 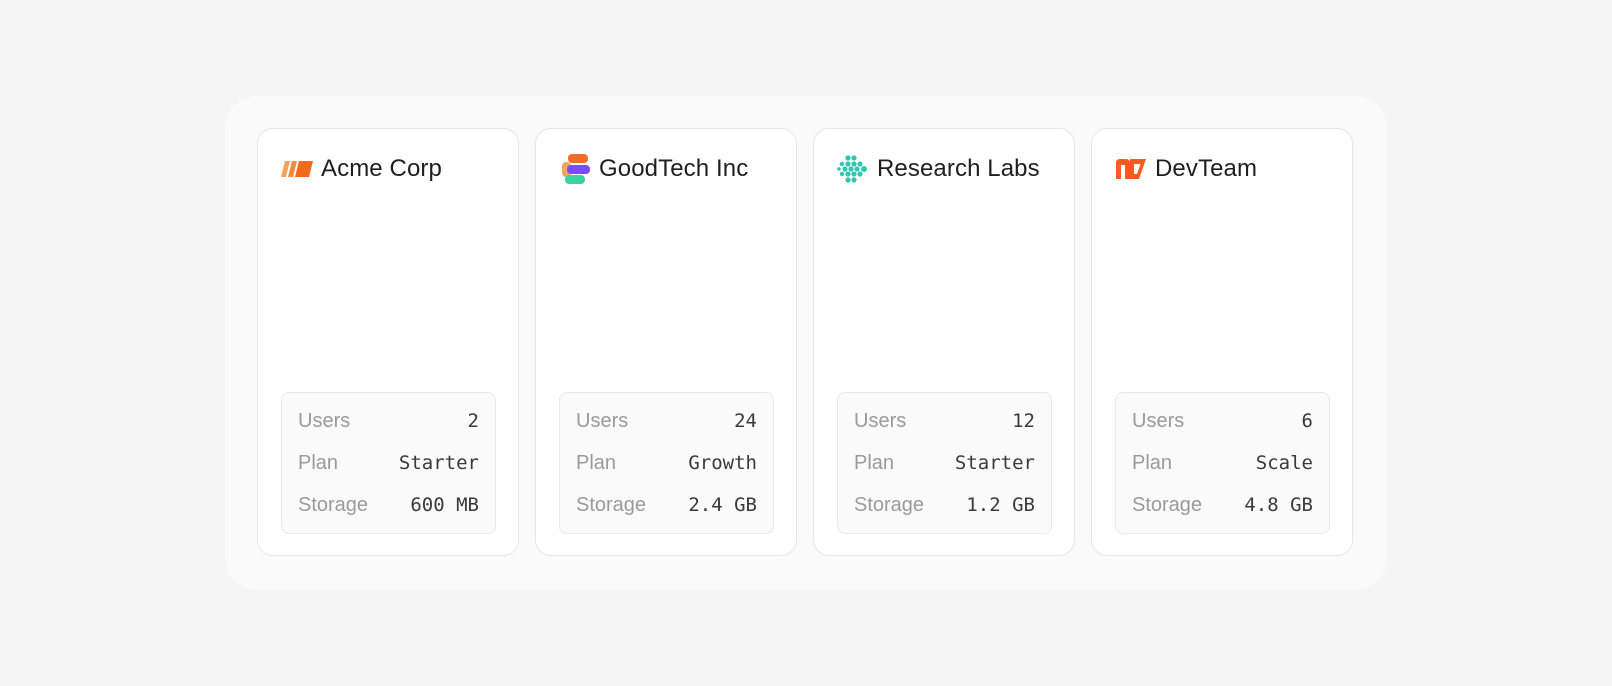 I want to click on card-header: Acme Corp, so click(x=361, y=169).